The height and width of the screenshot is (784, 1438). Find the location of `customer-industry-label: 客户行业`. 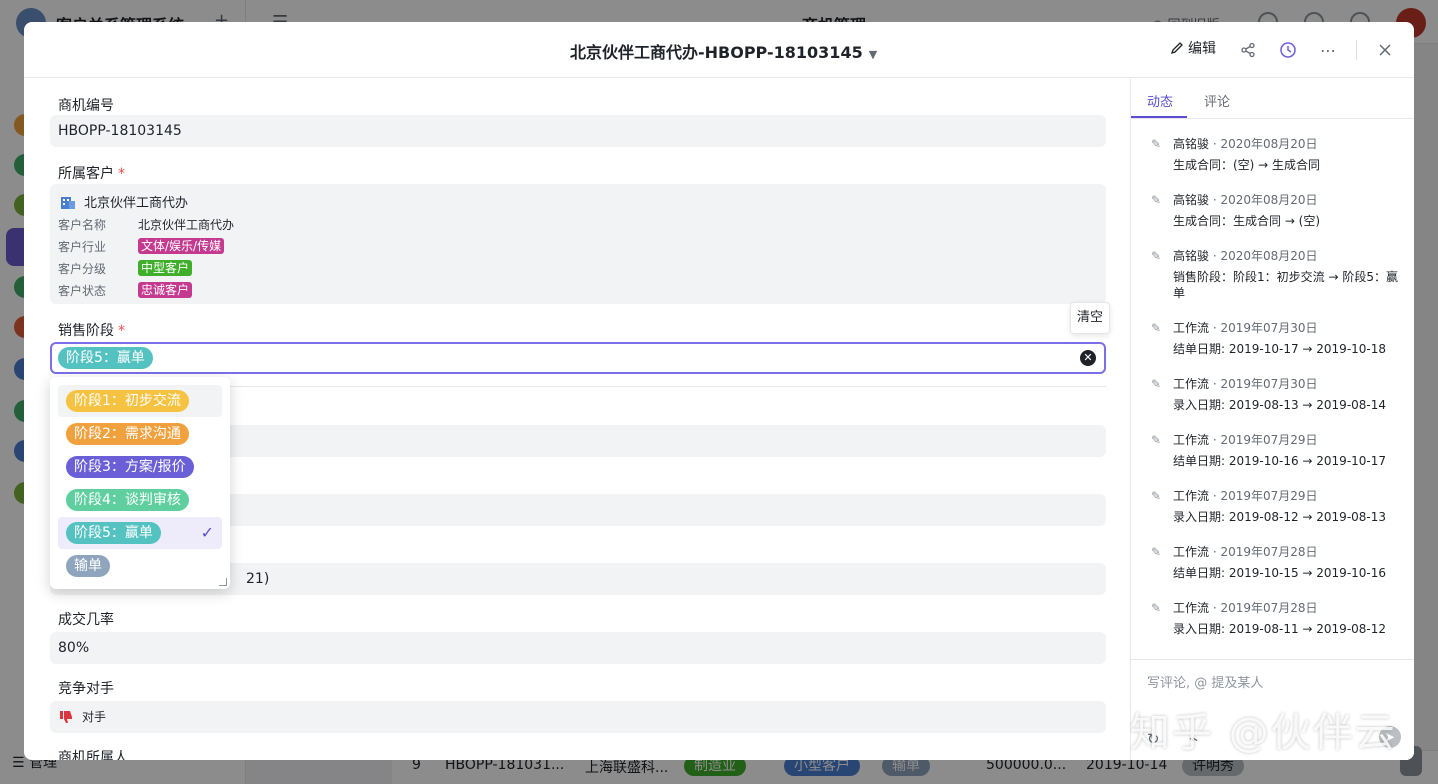

customer-industry-label: 客户行业 is located at coordinates (82, 247).